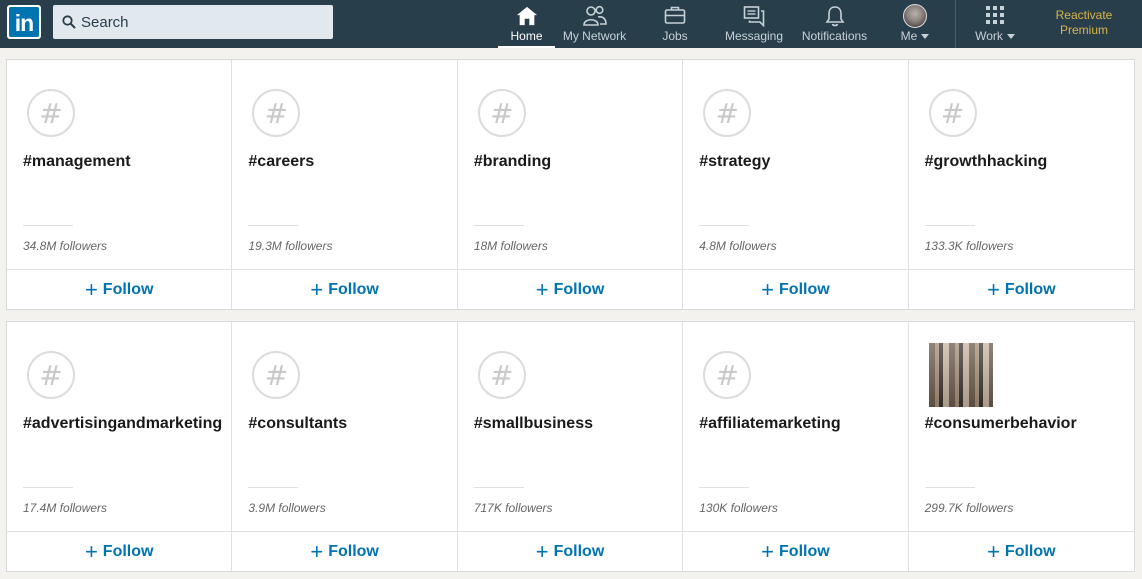 This screenshot has height=579, width=1142. I want to click on nav-home: Home, so click(526, 24).